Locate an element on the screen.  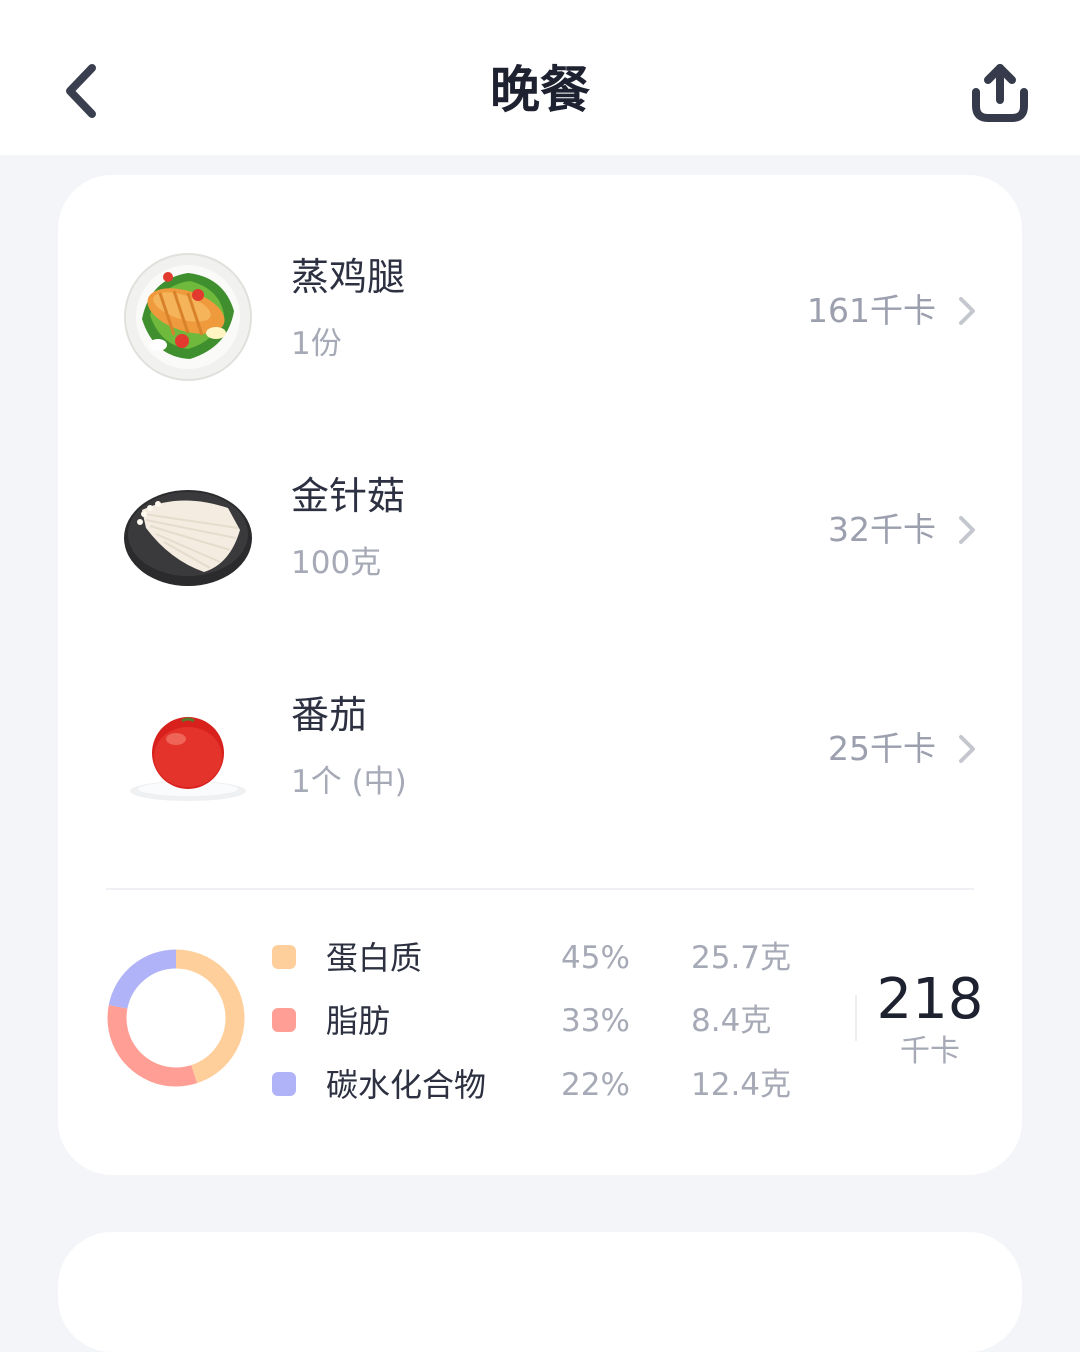
steamed-chicken-leg-image is located at coordinates (188, 317).